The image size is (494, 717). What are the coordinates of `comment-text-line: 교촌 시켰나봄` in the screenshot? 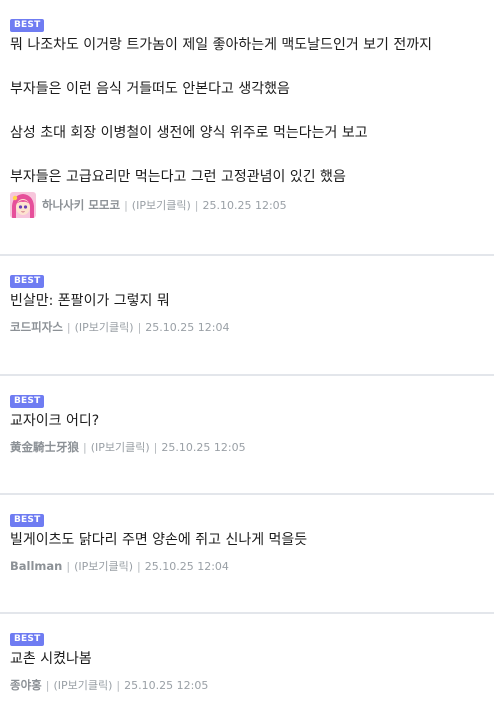 It's located at (51, 659).